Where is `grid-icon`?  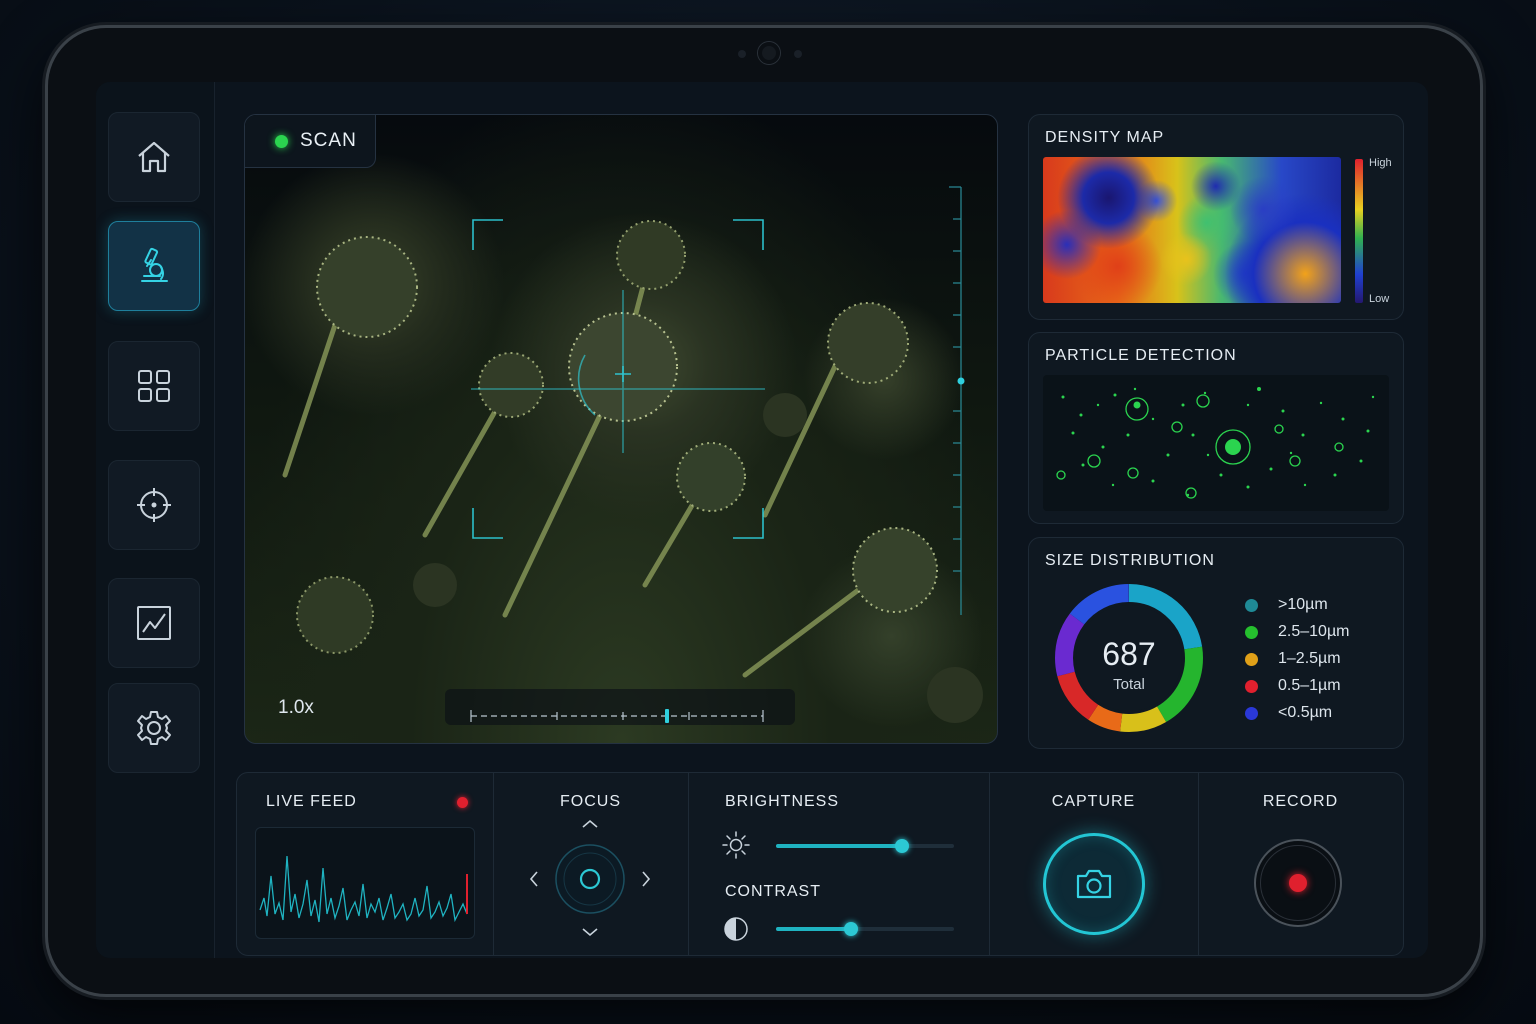
grid-icon is located at coordinates (154, 386).